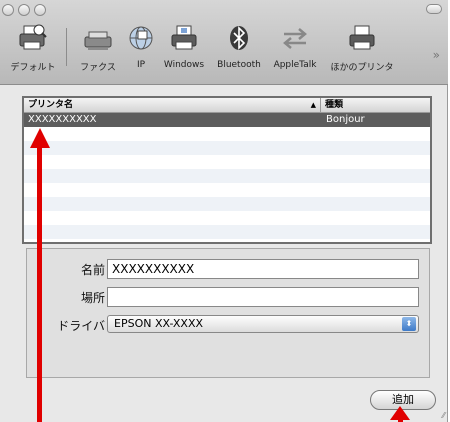 The image size is (450, 422). I want to click on driver-select: EPSON XX-XXXX ⬍, so click(263, 324).